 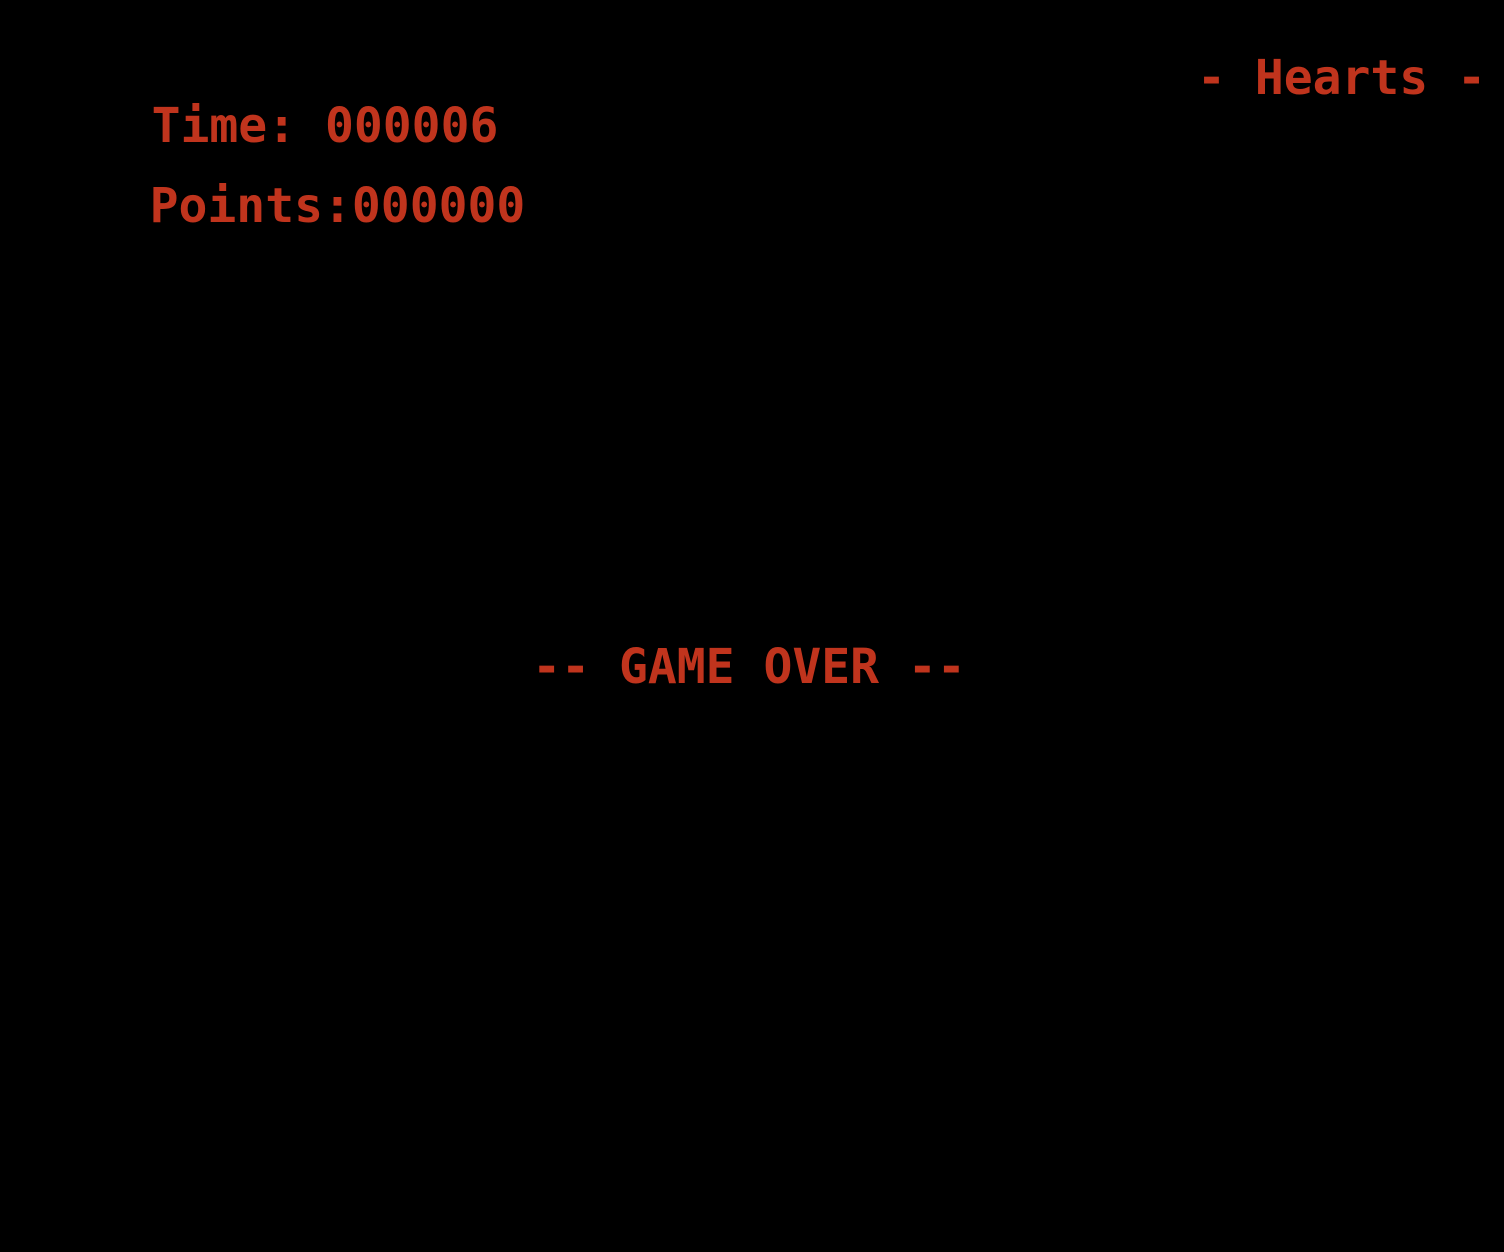 What do you see at coordinates (749, 667) in the screenshot?
I see `game-over-message: -- GAME OVER --` at bounding box center [749, 667].